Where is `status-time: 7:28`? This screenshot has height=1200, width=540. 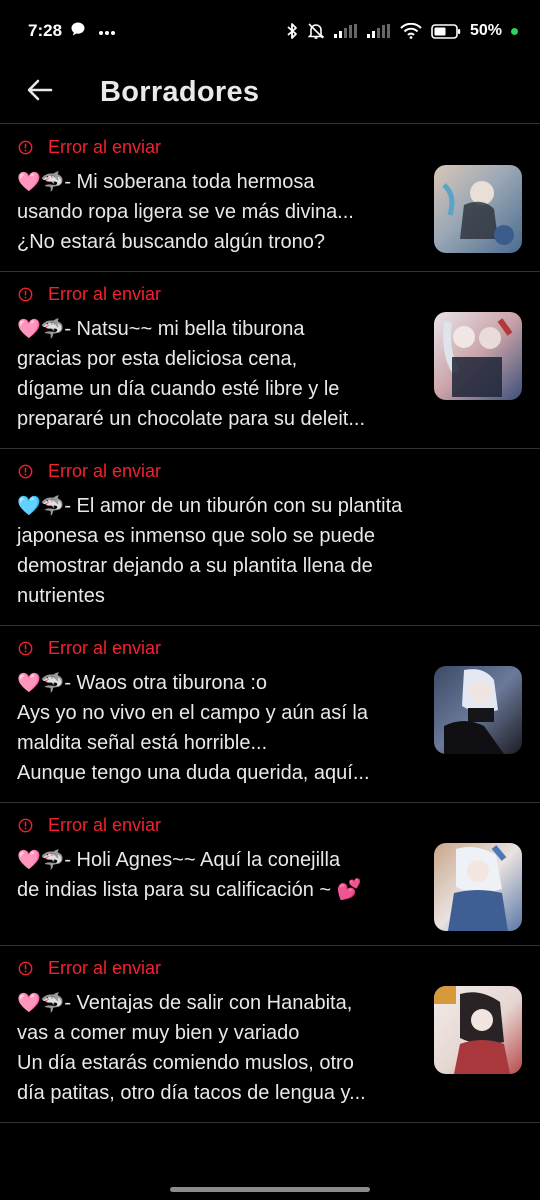 status-time: 7:28 is located at coordinates (45, 30).